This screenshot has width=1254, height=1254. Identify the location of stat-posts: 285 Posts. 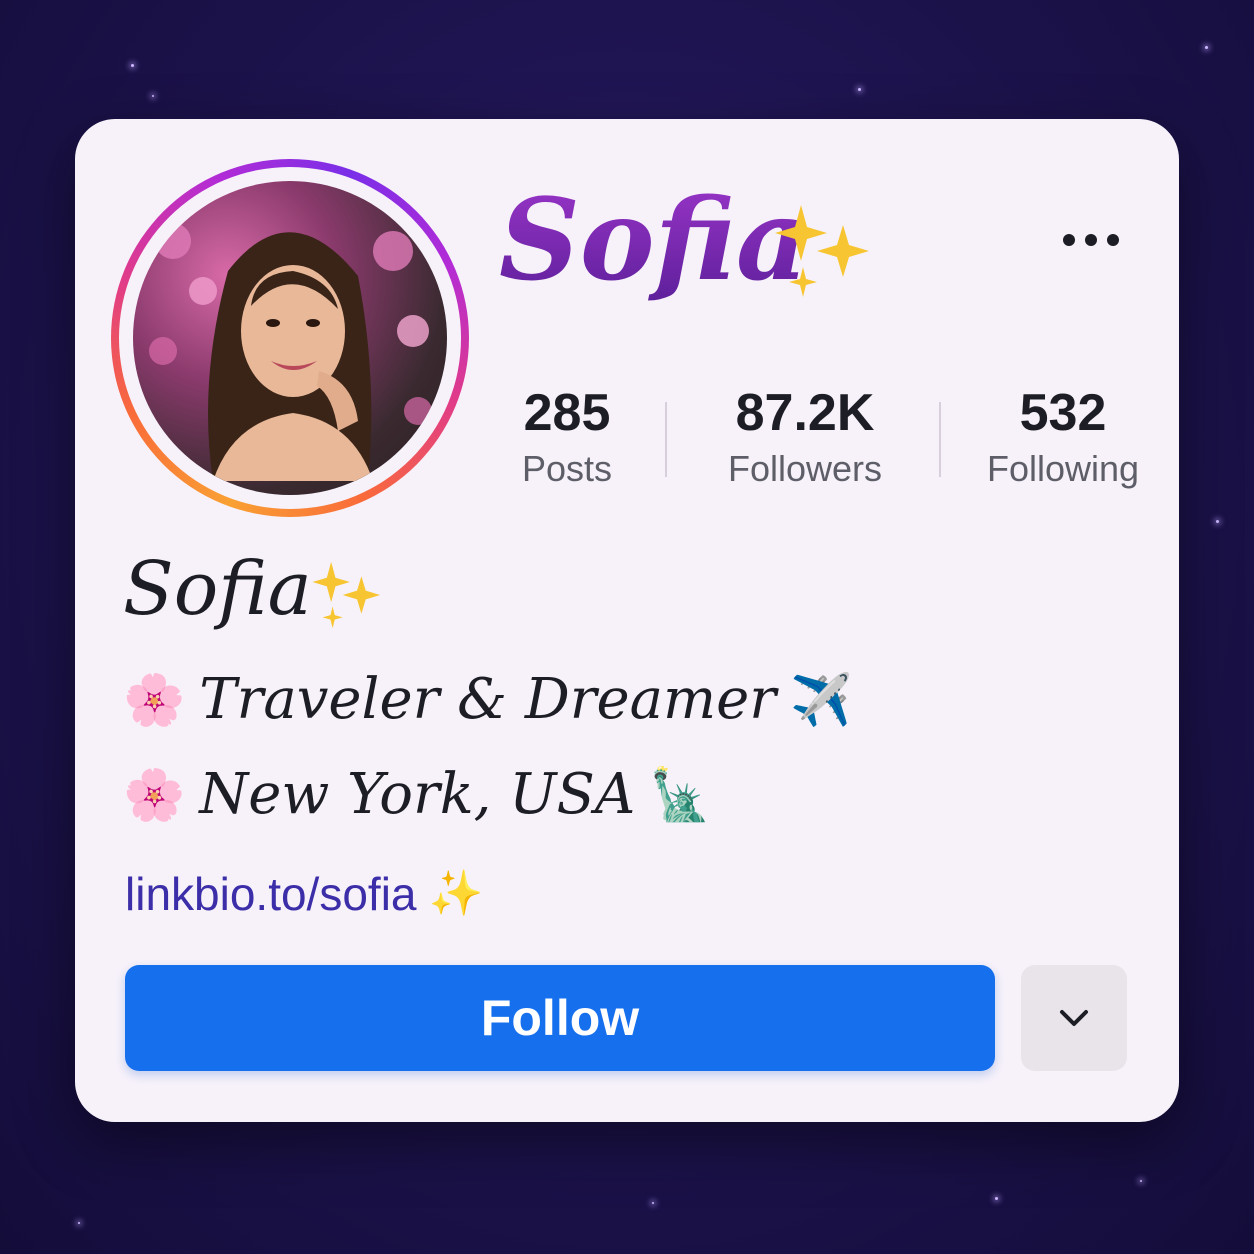
(567, 437).